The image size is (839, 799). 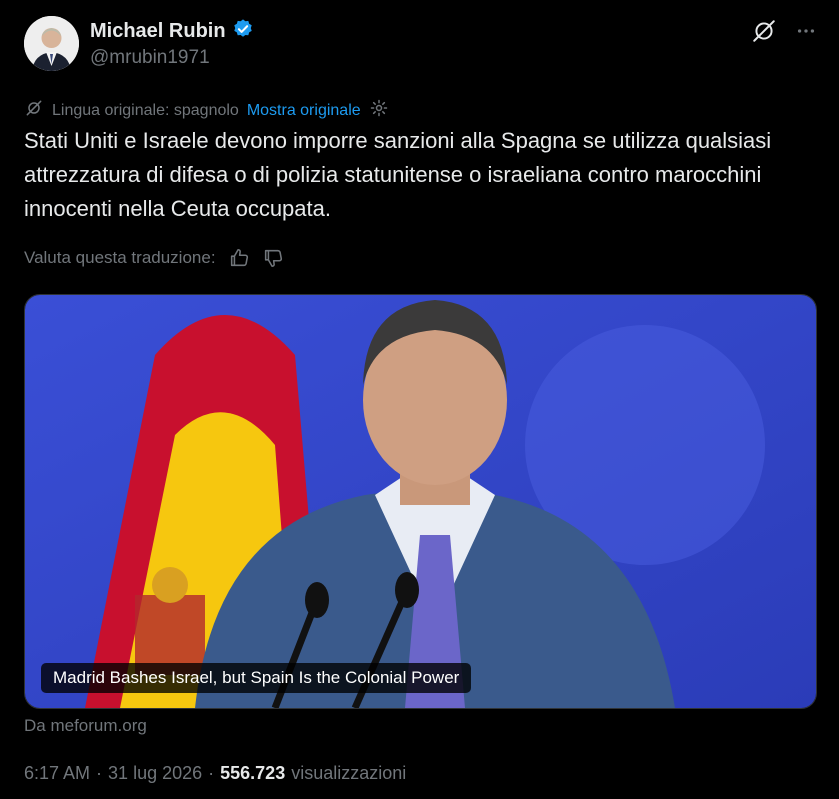 I want to click on tweet-time: 6:17 AM, so click(x=57, y=773).